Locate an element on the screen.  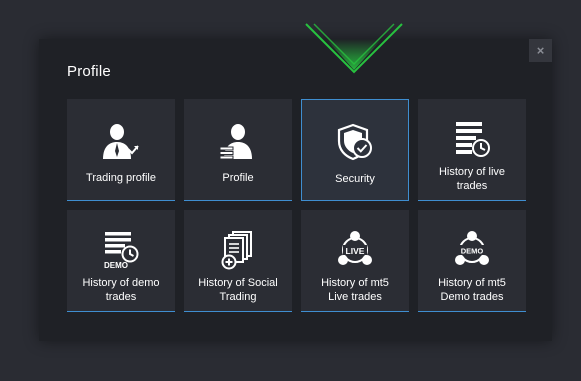
mt5-live-icon: LIVE is located at coordinates (355, 248).